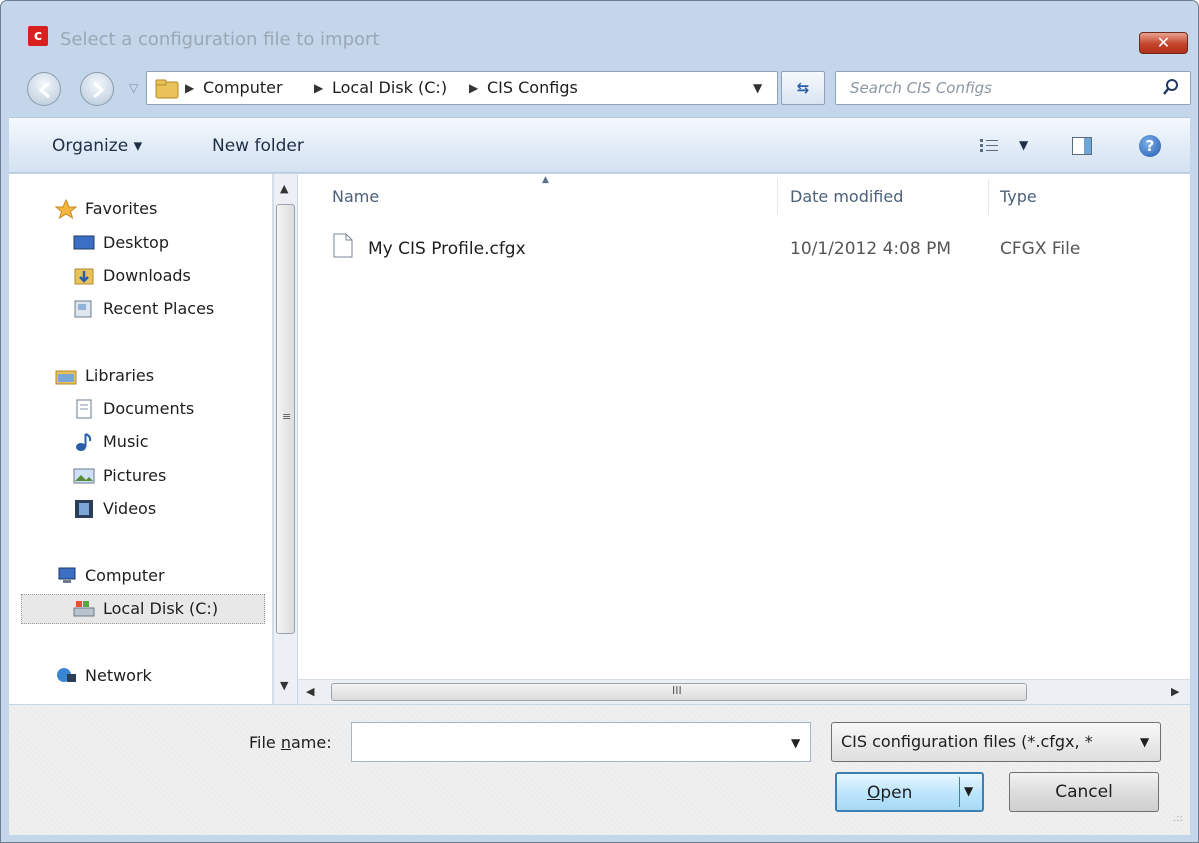  Describe the element at coordinates (532, 87) in the screenshot. I see `breadcrumb-cis-configs: CIS Configs` at that location.